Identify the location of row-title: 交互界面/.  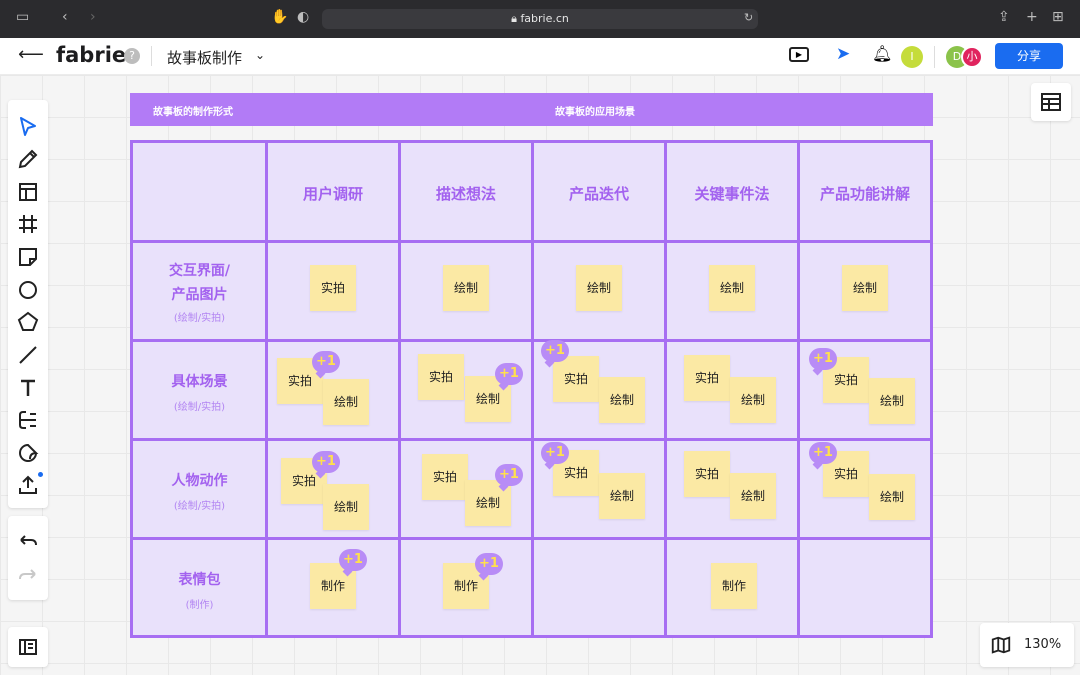
(199, 271).